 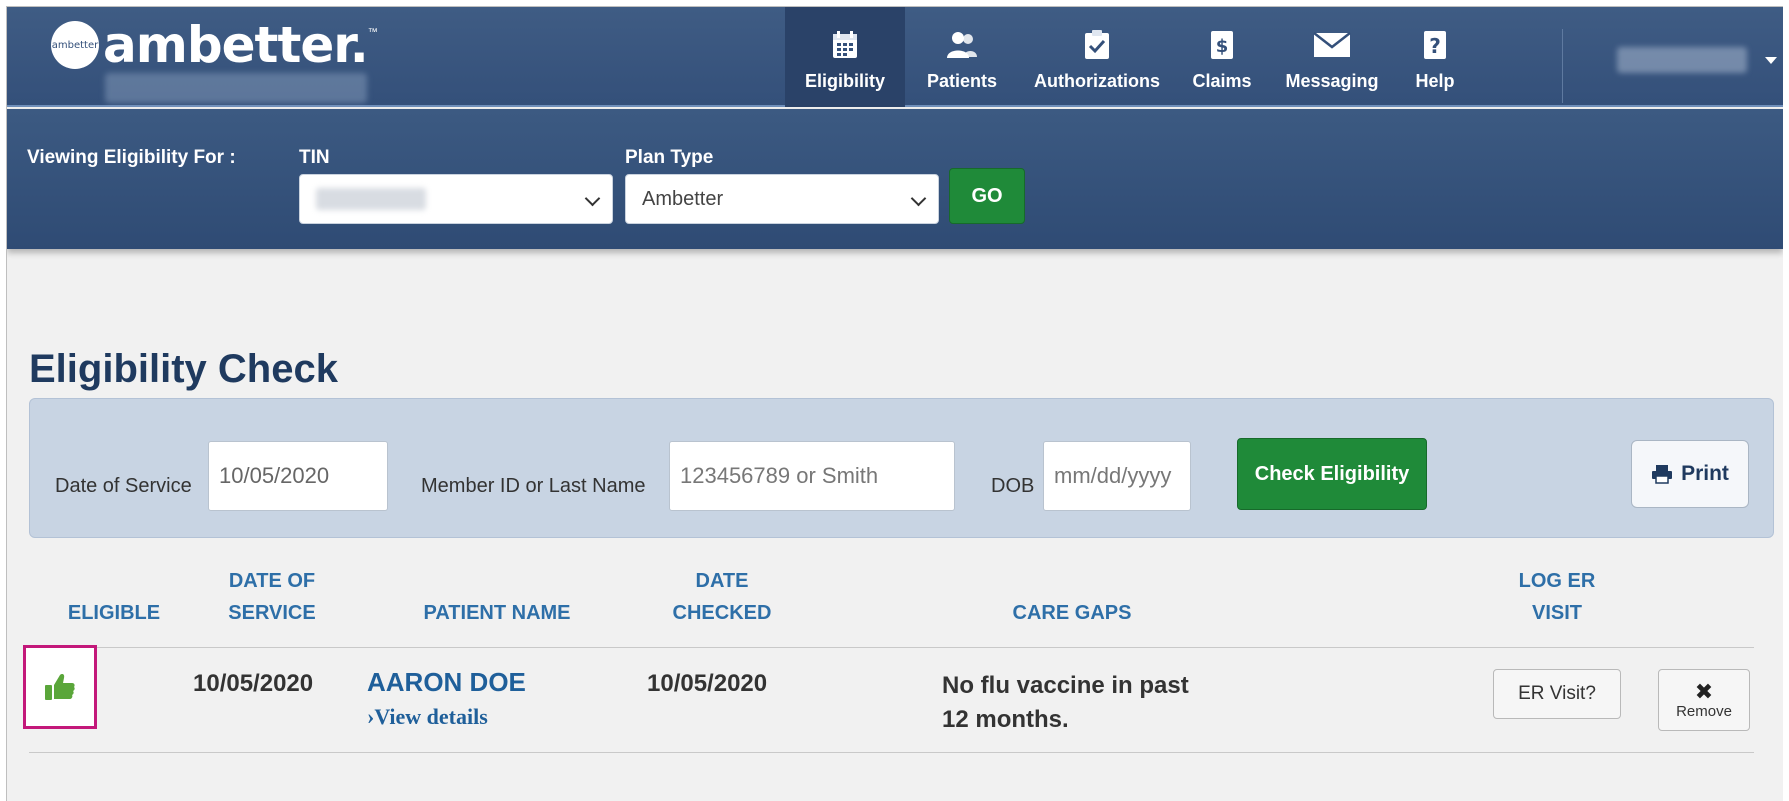 I want to click on dob-label: DOB, so click(x=1013, y=486).